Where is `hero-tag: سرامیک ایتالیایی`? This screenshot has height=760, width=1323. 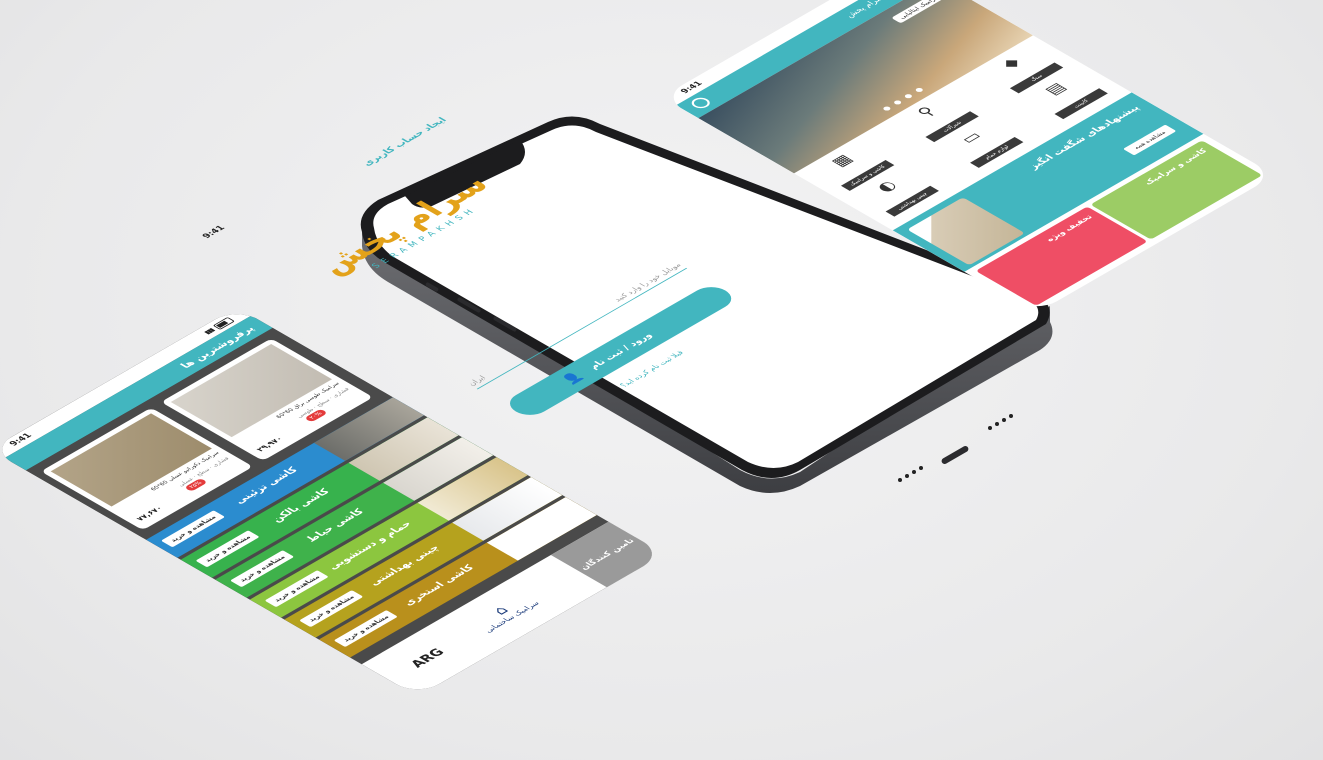 hero-tag: سرامیک ایتالیایی is located at coordinates (919, 12).